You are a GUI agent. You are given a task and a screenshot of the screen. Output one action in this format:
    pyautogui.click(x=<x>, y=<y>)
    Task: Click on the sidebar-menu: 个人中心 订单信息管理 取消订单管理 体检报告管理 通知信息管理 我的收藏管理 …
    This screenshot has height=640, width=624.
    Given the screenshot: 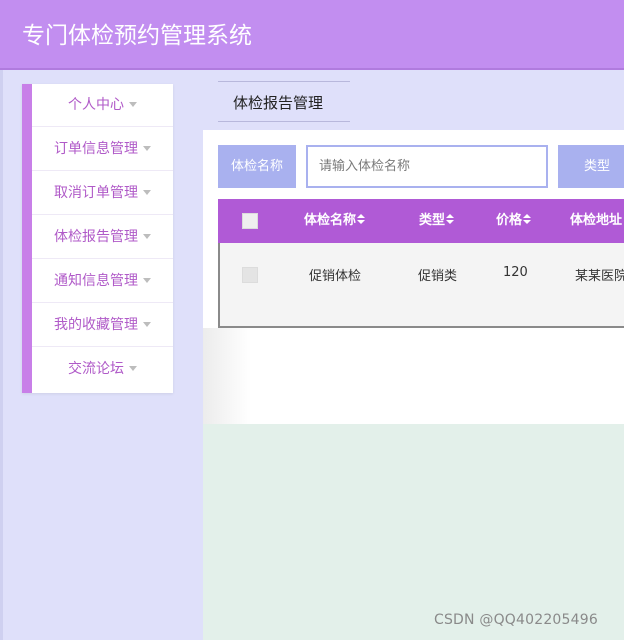 What is the action you would take?
    pyautogui.click(x=97, y=238)
    